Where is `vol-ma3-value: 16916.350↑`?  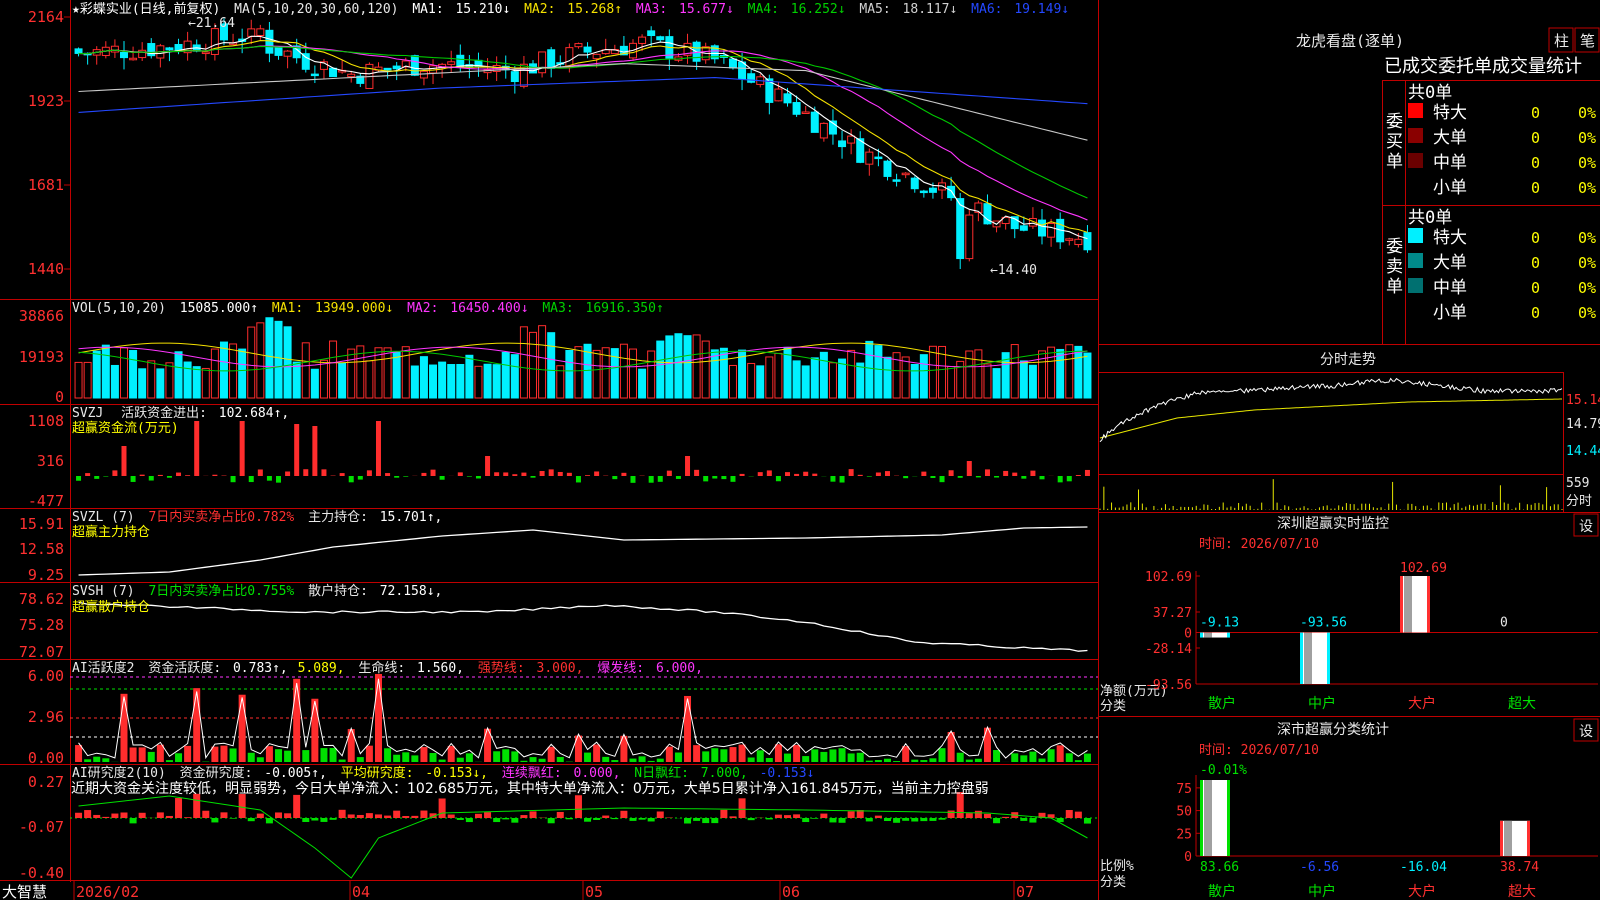 vol-ma3-value: 16916.350↑ is located at coordinates (625, 308).